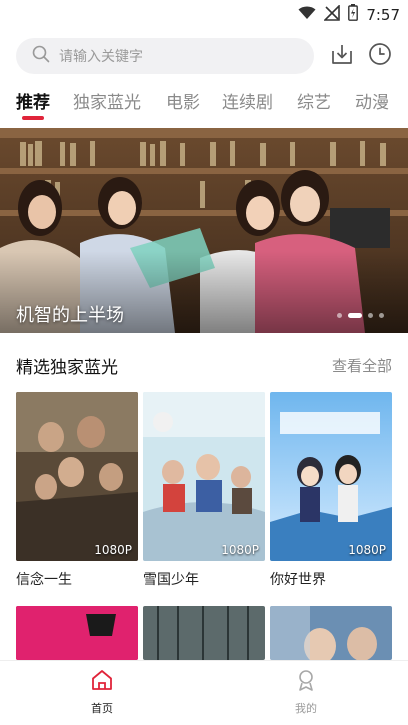 This screenshot has height=725, width=408. I want to click on profile-icon, so click(306, 682).